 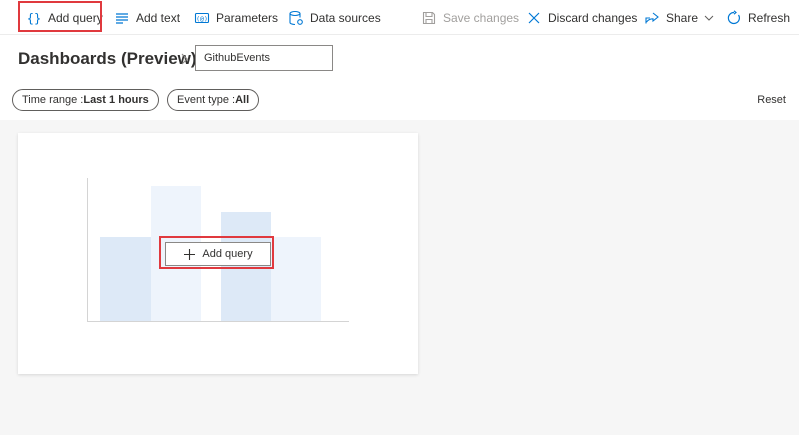 I want to click on refresh-label: Refresh, so click(x=769, y=17).